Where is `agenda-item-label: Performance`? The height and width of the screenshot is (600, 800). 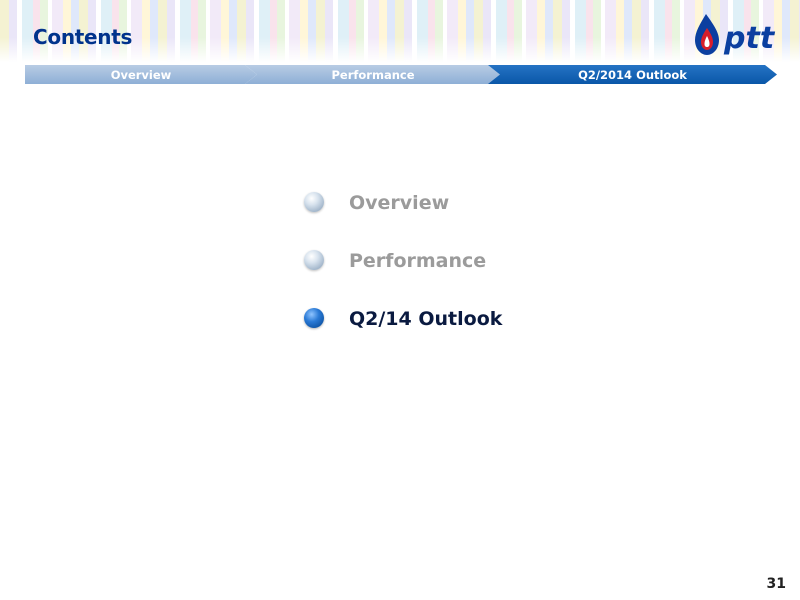 agenda-item-label: Performance is located at coordinates (418, 261).